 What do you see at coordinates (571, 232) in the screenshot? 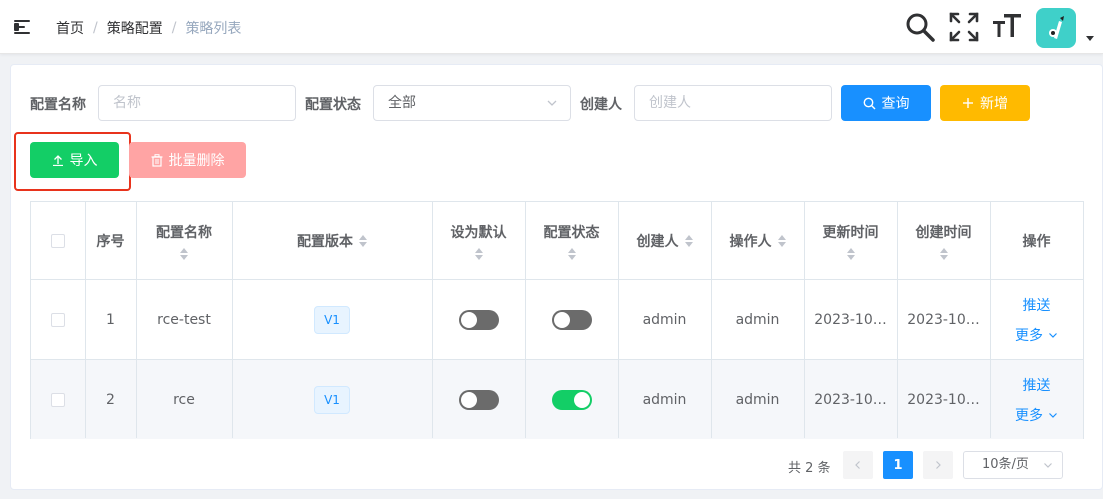
I see `header-config-status-label: 配置状态` at bounding box center [571, 232].